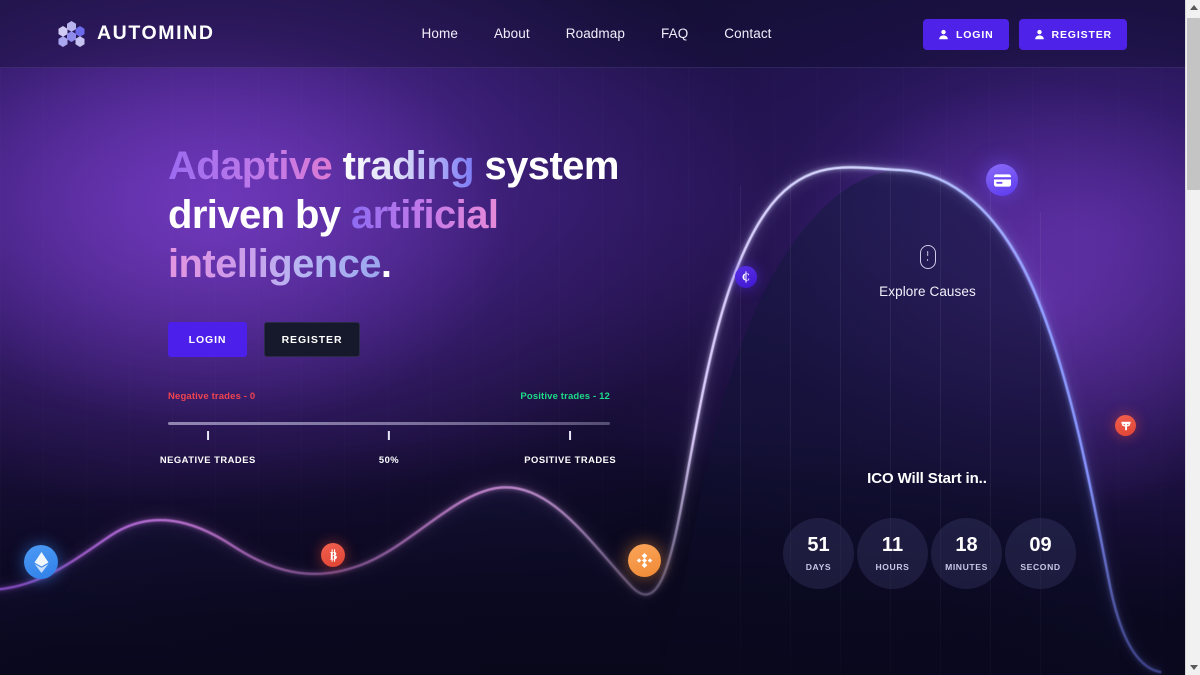  I want to click on nav-item-faq: FAQ, so click(674, 33).